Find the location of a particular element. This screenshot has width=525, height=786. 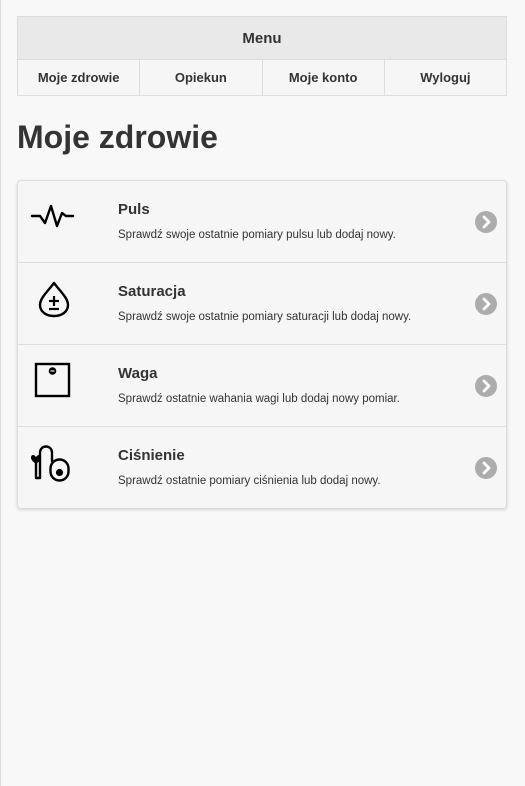

page-edge is located at coordinates (0, 393).